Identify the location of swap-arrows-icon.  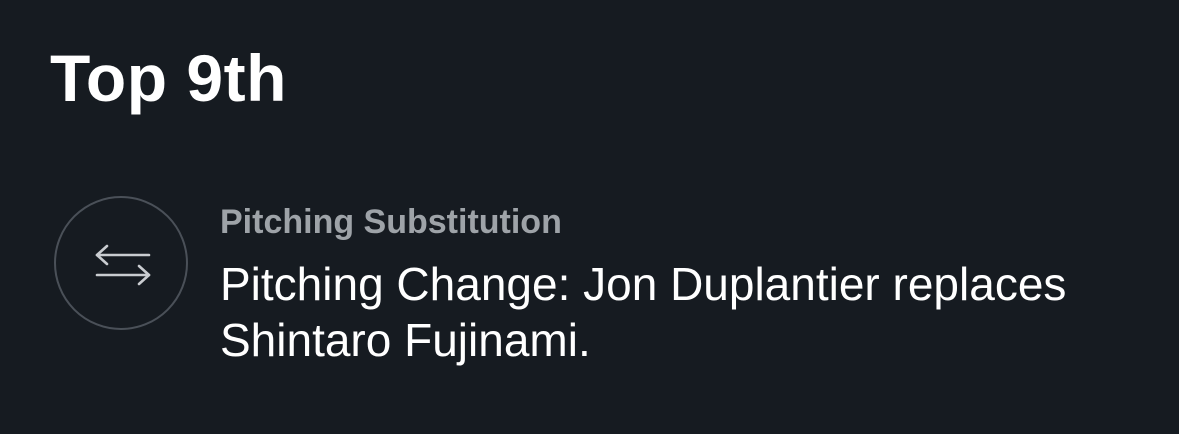
(121, 263).